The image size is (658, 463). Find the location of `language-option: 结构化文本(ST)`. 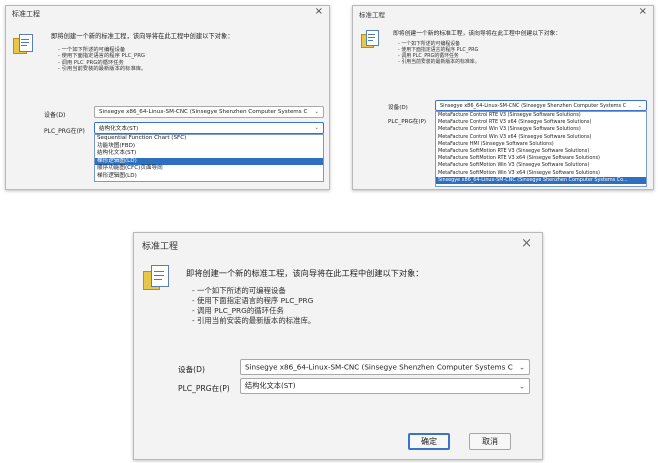

language-option: 结构化文本(ST) is located at coordinates (209, 154).